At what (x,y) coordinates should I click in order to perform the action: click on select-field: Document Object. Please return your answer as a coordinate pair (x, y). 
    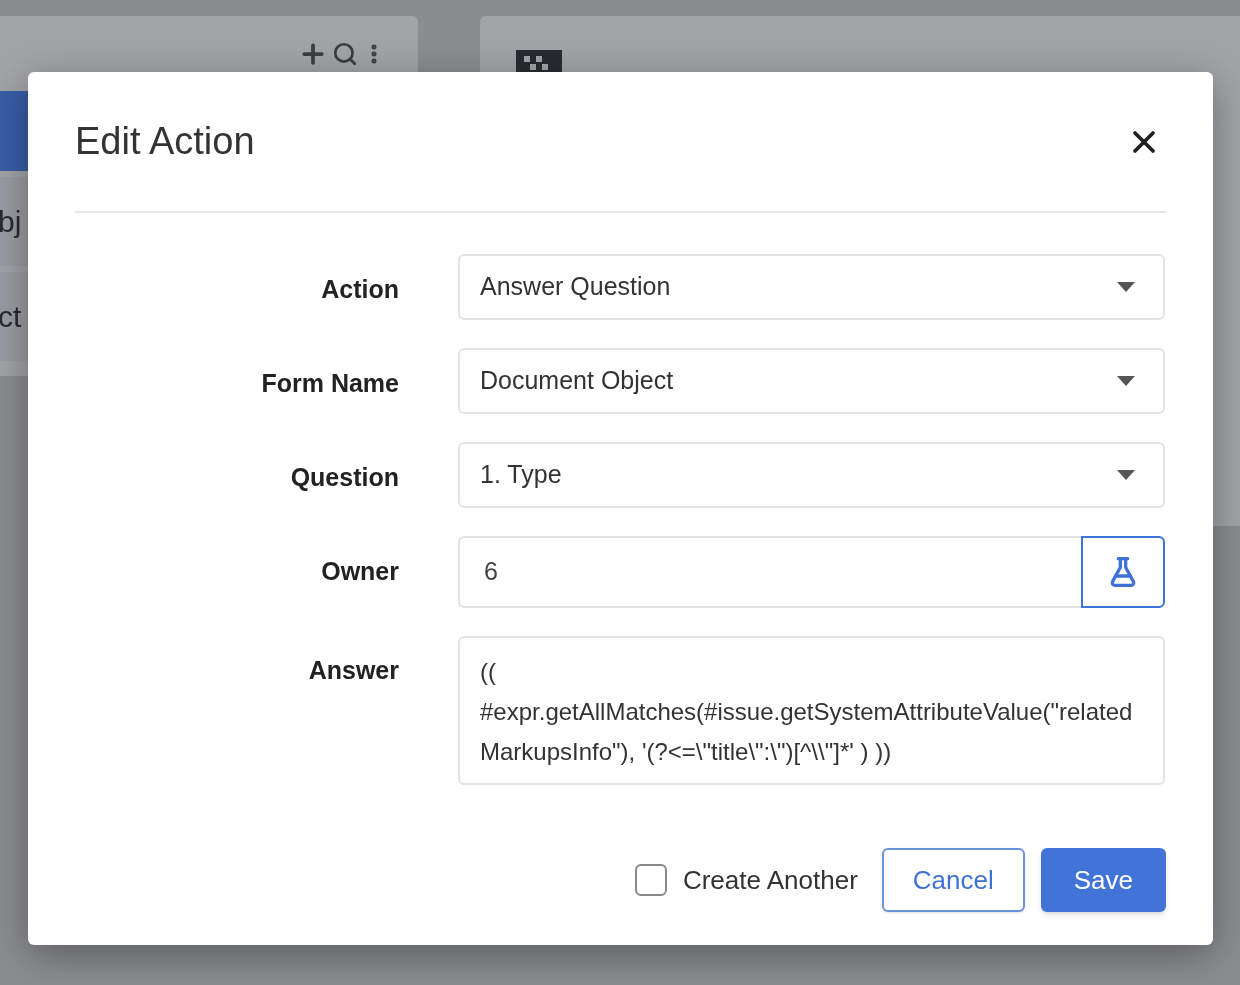
    Looking at the image, I should click on (811, 381).